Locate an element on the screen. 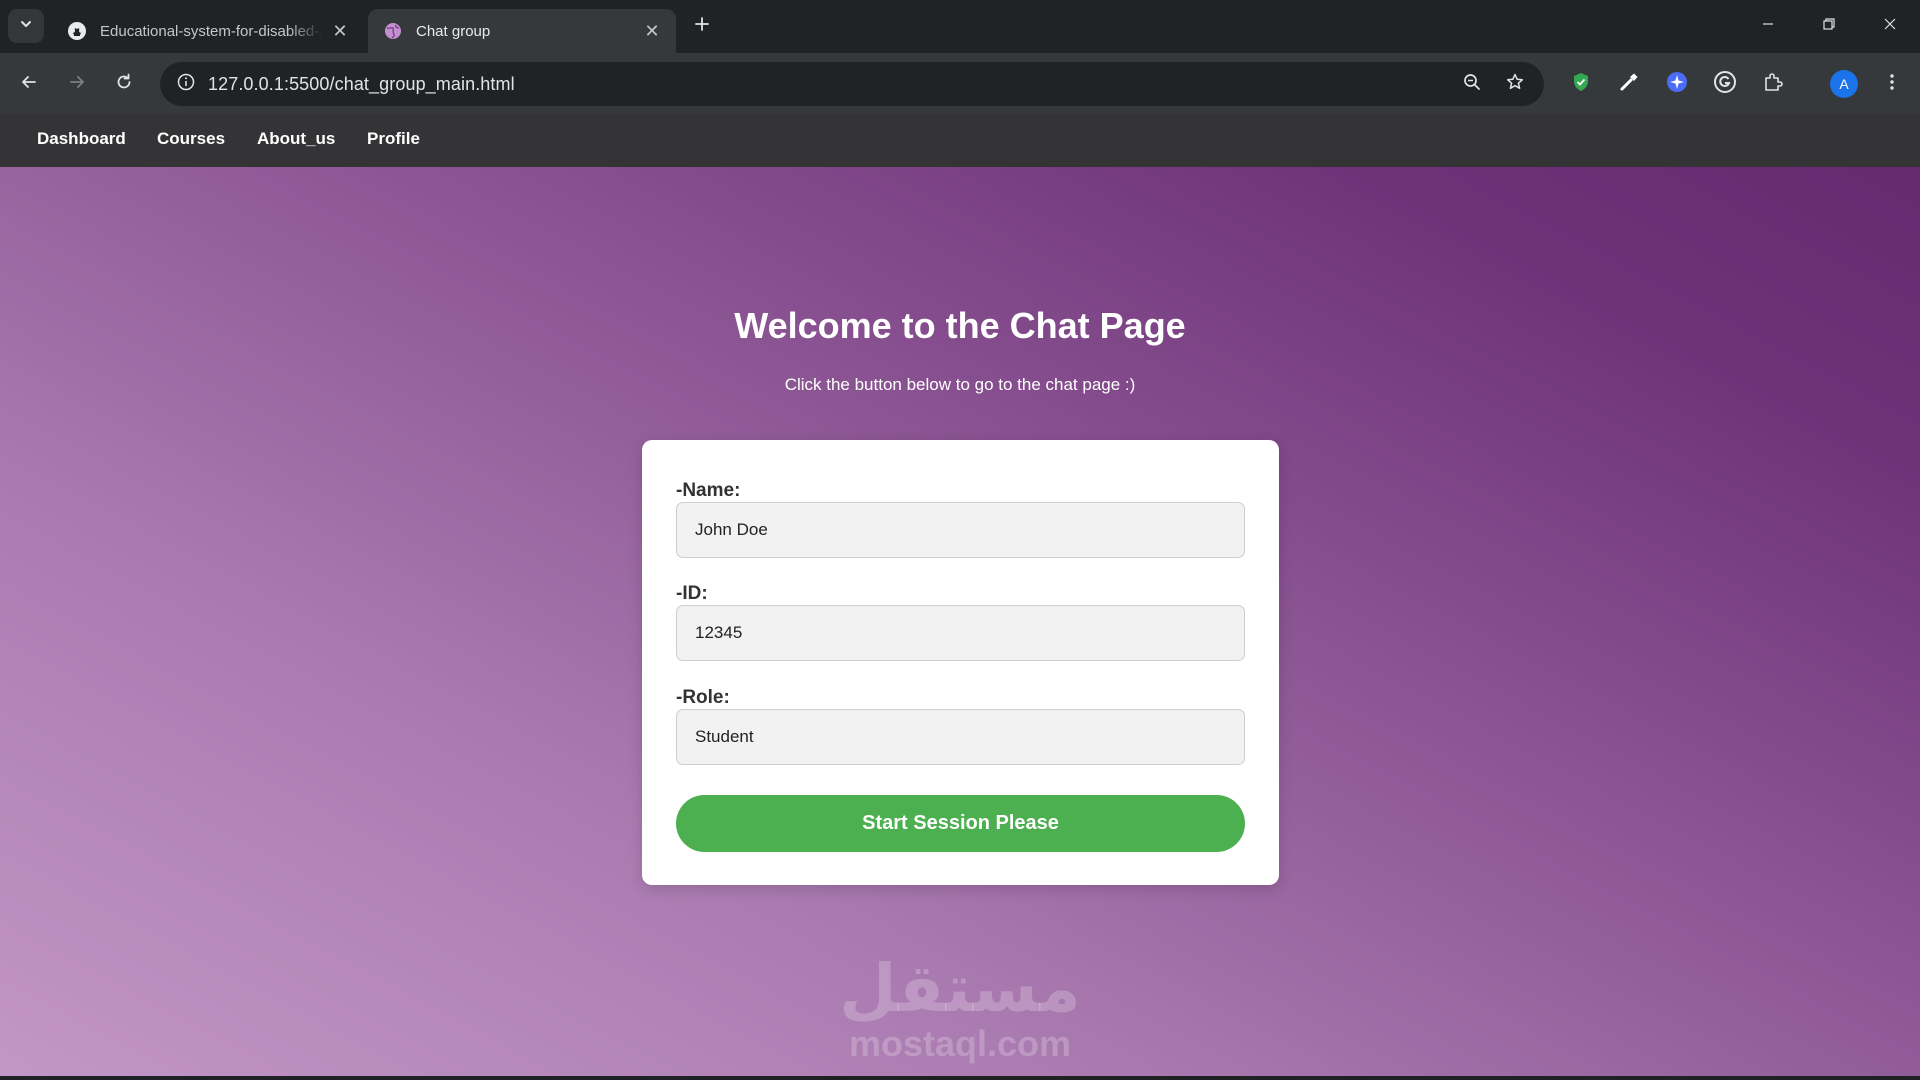 This screenshot has height=1080, width=1920. tab-title: Chat group is located at coordinates (453, 31).